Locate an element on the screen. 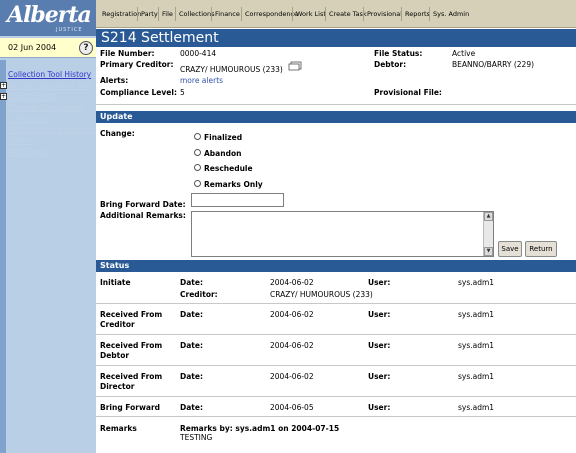 The width and height of the screenshot is (576, 453). nav-continuing: Continuing is located at coordinates (28, 118).